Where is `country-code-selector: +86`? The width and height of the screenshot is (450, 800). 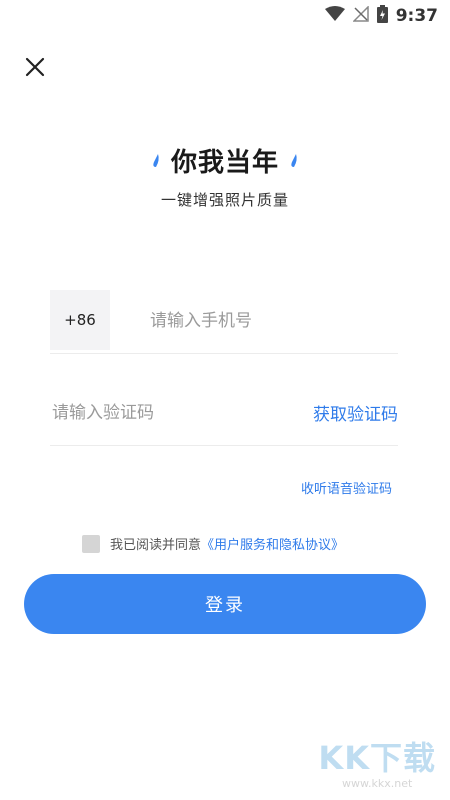 country-code-selector: +86 is located at coordinates (80, 319).